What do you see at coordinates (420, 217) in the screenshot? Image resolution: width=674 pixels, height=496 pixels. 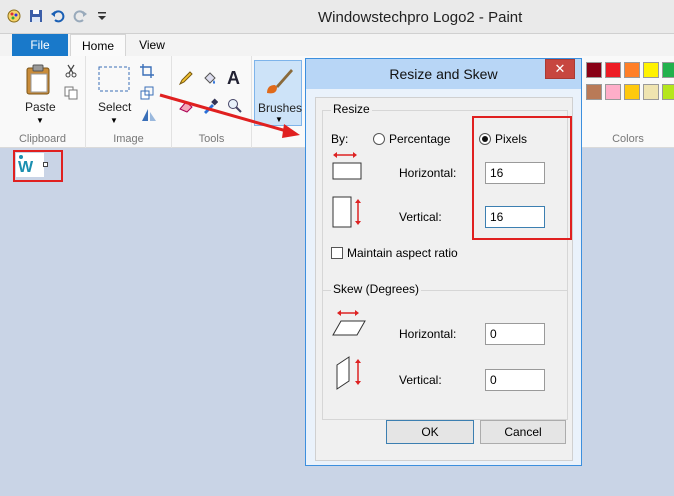 I see `resize-vertical-label: Vertical:` at bounding box center [420, 217].